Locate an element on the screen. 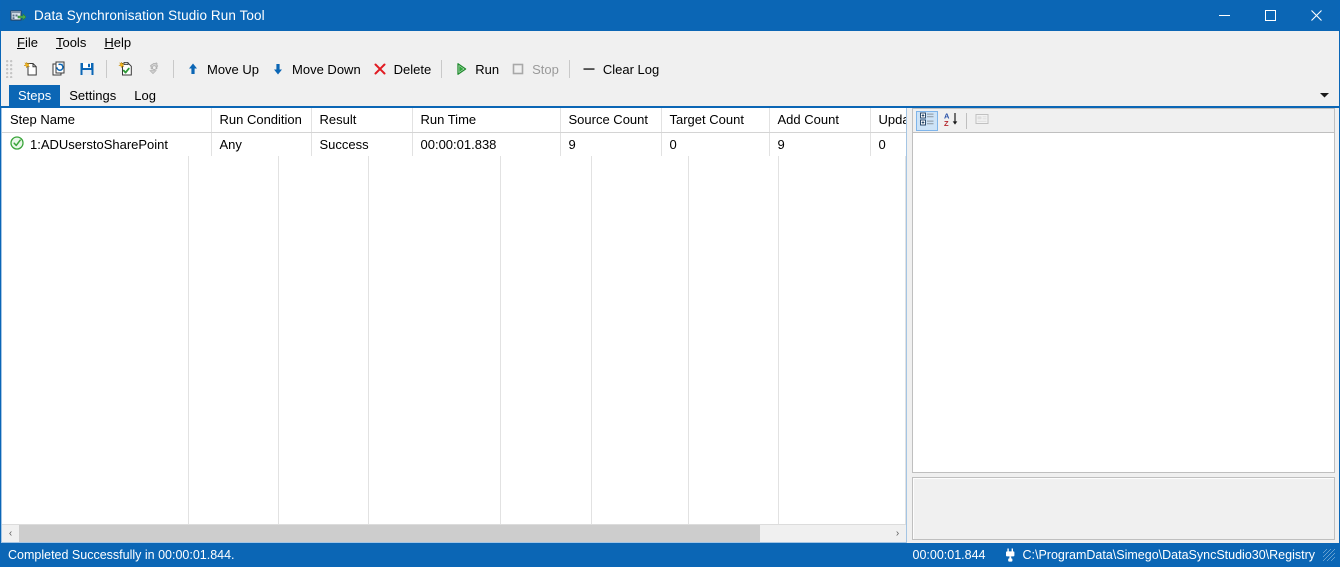 This screenshot has width=1340, height=567. stop-button: Stop is located at coordinates (534, 69).